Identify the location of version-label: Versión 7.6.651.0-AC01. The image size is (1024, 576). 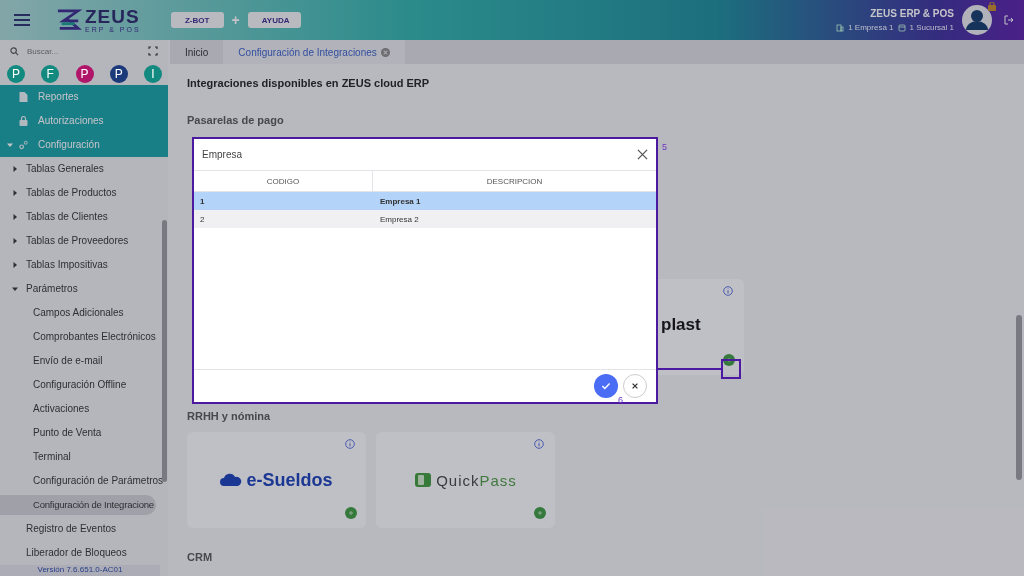
(80, 569).